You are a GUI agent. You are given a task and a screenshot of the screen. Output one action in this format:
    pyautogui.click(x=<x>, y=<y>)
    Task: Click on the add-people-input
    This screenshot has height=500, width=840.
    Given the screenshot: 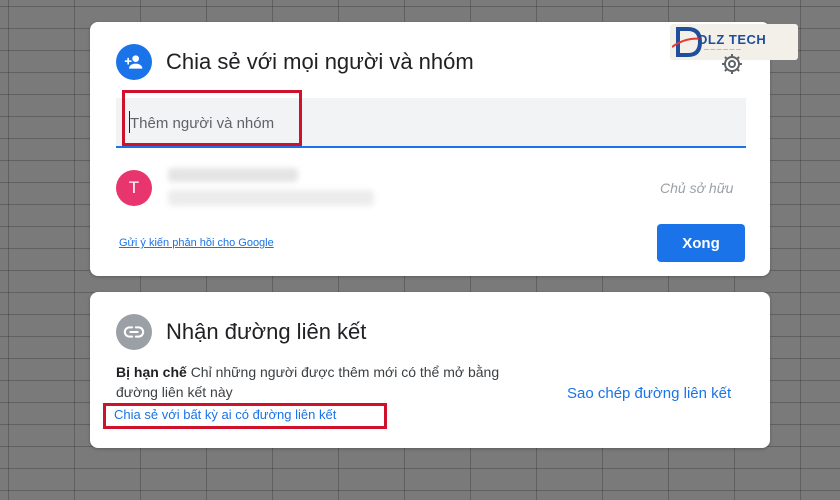 What is the action you would take?
    pyautogui.click(x=280, y=123)
    